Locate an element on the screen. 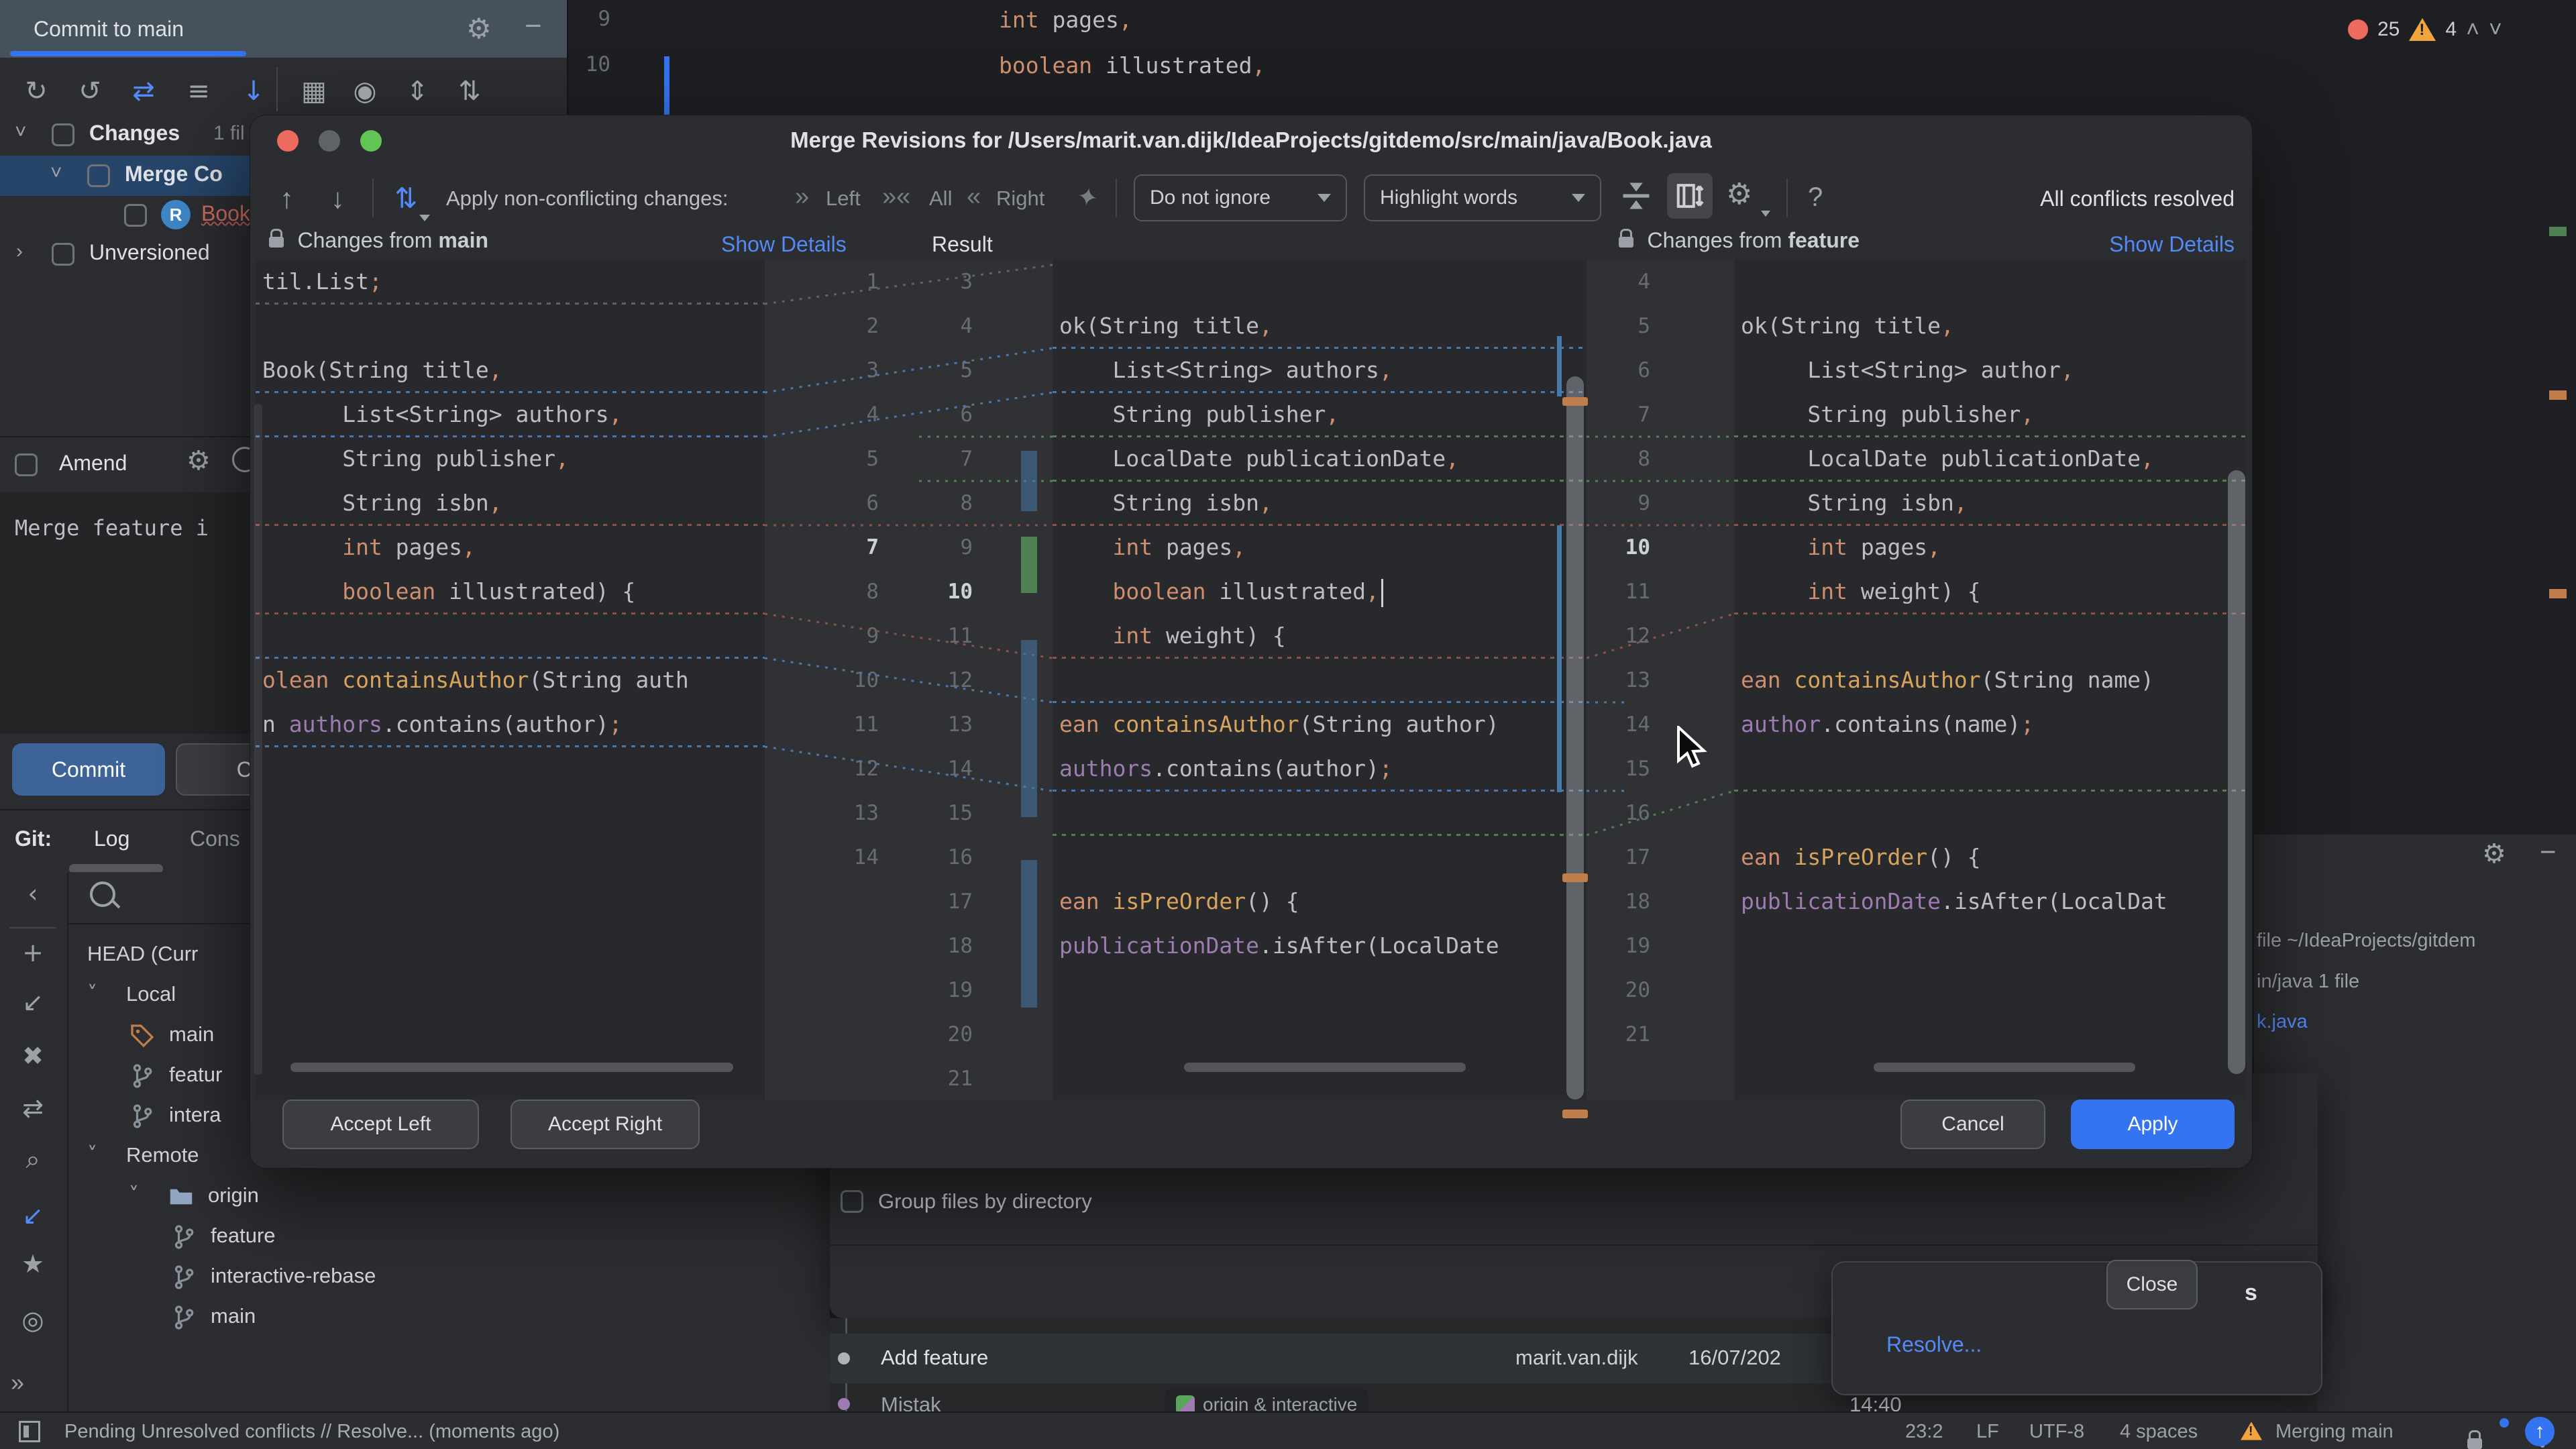 This screenshot has width=2576, height=1449. auto-merge-icon: ⇄ is located at coordinates (406, 197).